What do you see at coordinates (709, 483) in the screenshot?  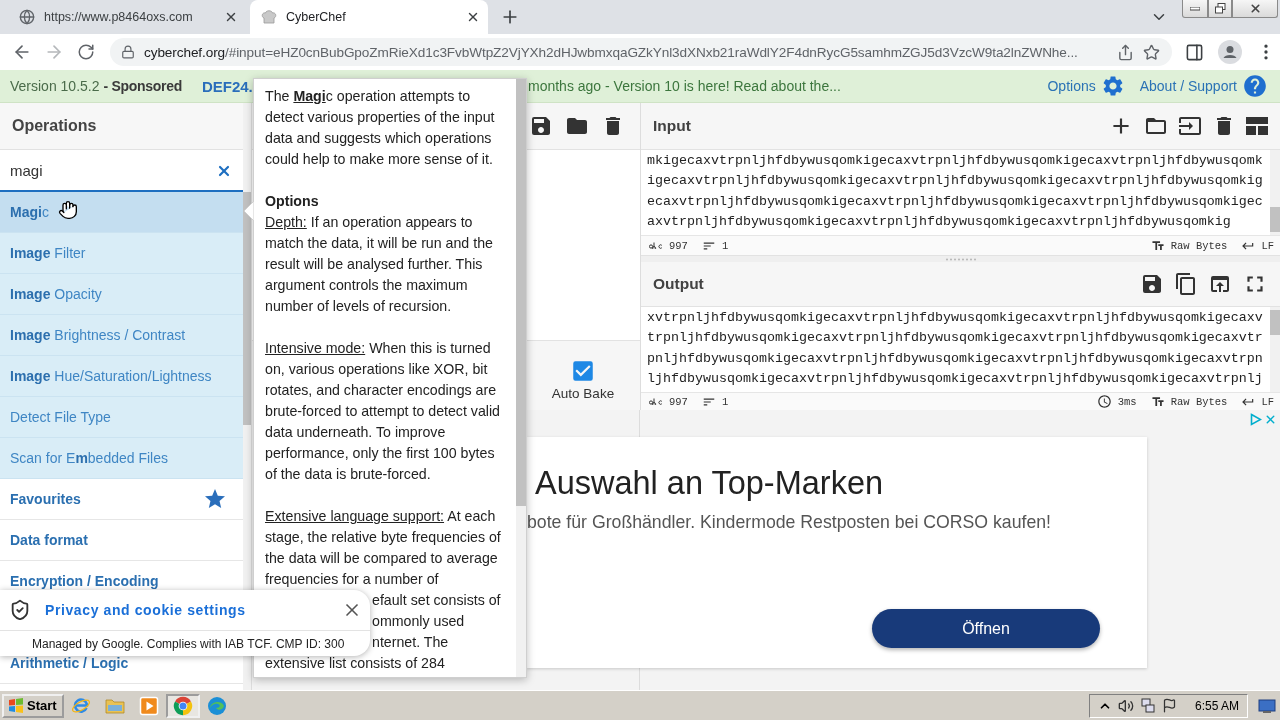 I see `ad-heading: Auswahl an Top-Marken` at bounding box center [709, 483].